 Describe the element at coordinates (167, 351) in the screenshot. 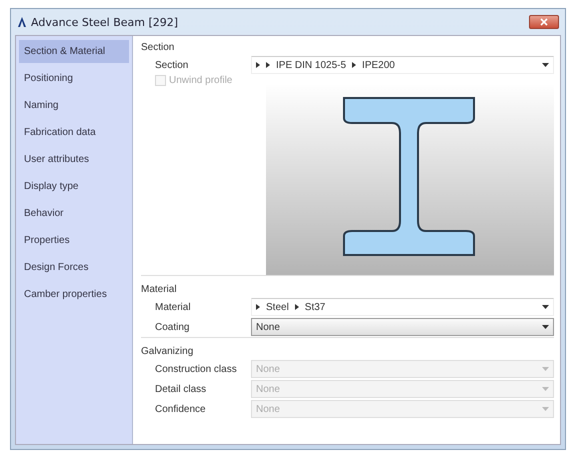

I see `group-title: Galvanizing` at that location.